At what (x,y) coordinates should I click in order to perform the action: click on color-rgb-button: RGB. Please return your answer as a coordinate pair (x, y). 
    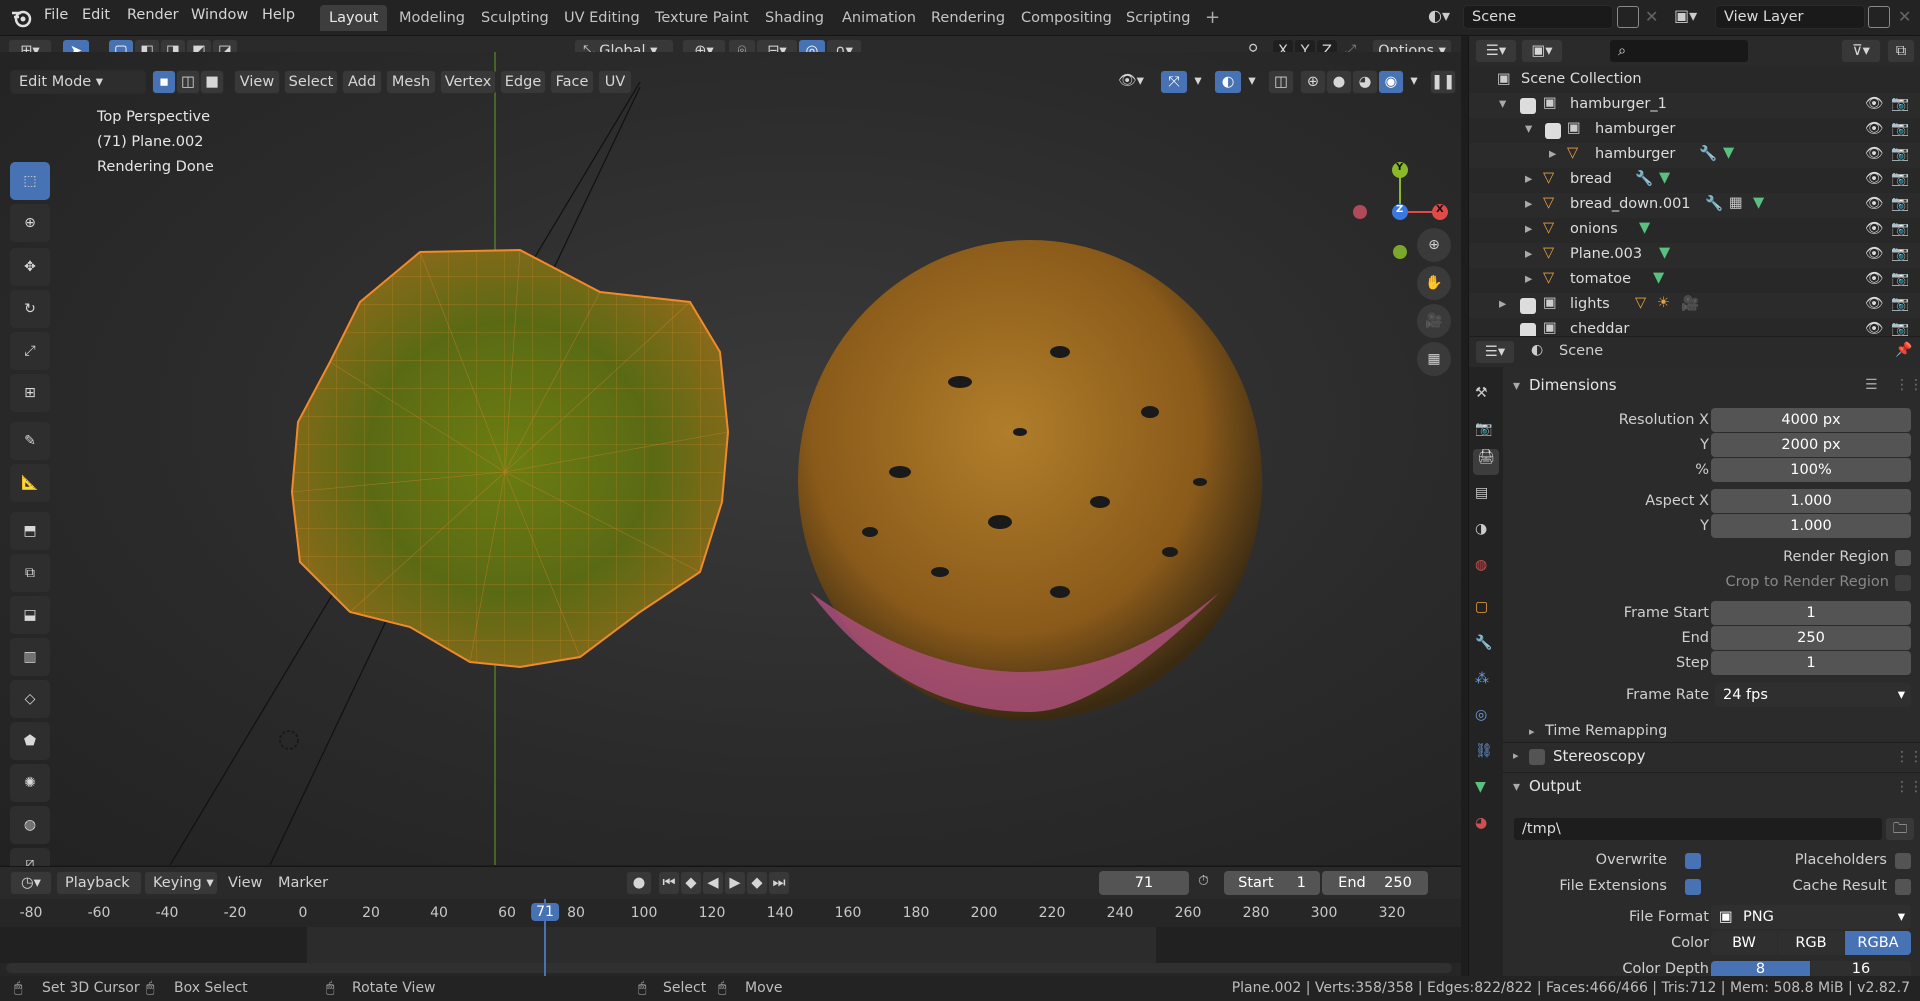
    Looking at the image, I should click on (1811, 943).